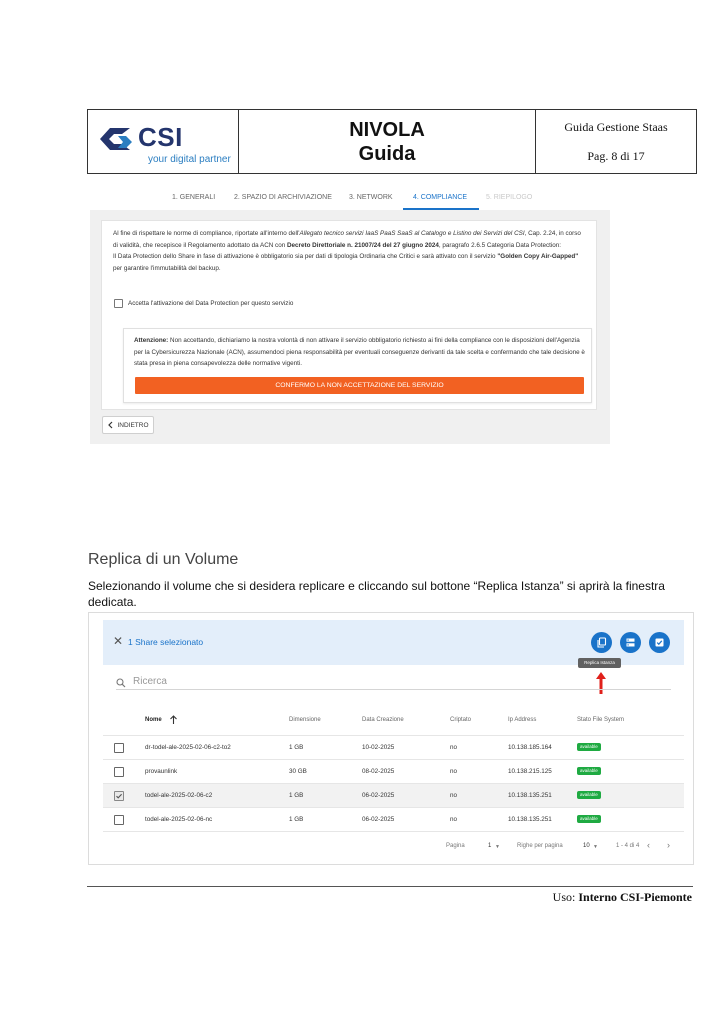  I want to click on logo-cell: CSI your digital partner, so click(163, 141).